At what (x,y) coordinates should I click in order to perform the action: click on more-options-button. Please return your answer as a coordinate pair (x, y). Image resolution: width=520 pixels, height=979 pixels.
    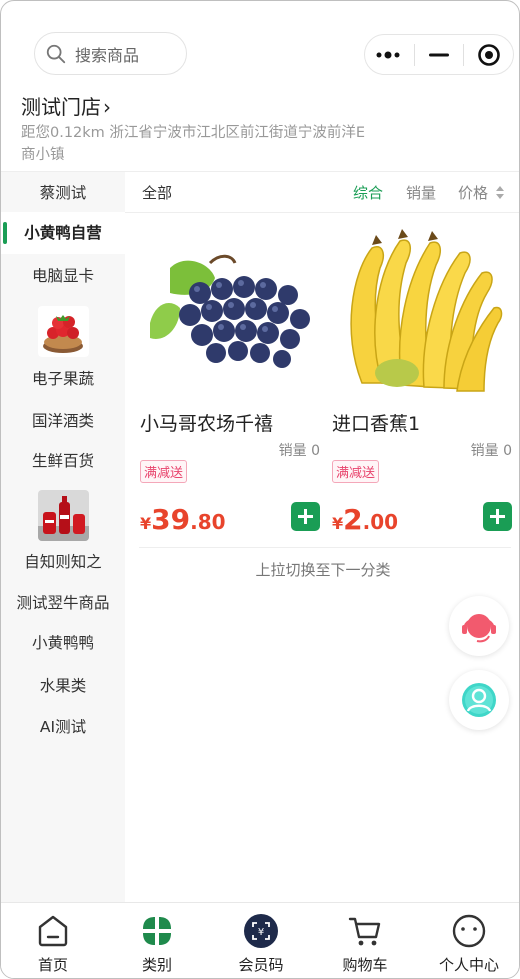
    Looking at the image, I should click on (389, 54).